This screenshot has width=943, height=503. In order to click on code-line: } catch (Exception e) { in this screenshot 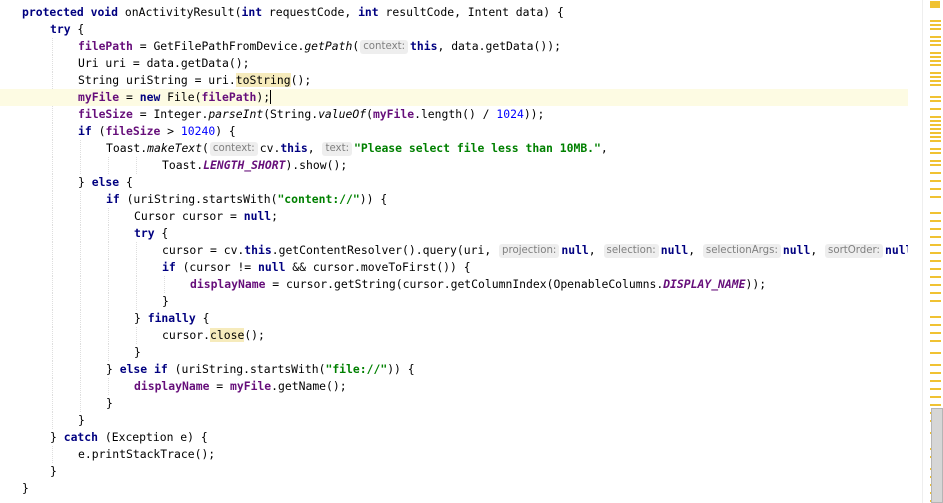, I will do `click(129, 437)`.